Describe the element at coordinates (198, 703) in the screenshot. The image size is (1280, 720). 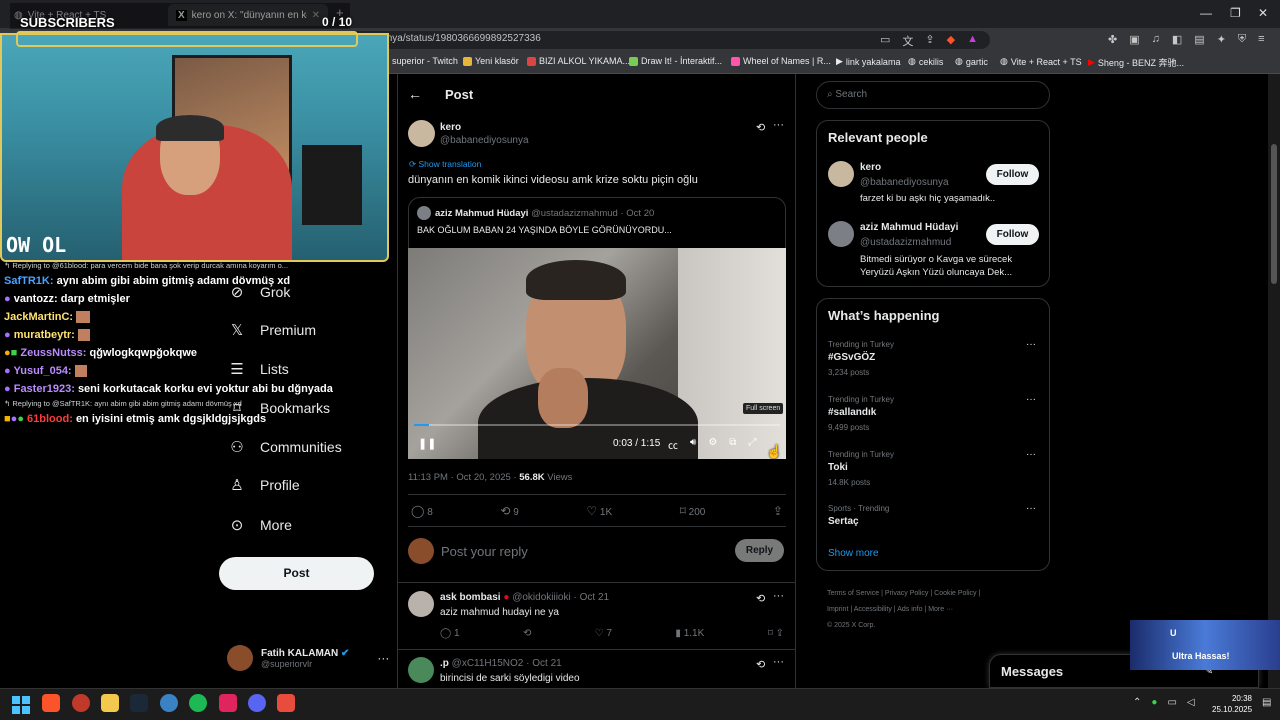
I see `spotify-icon` at that location.